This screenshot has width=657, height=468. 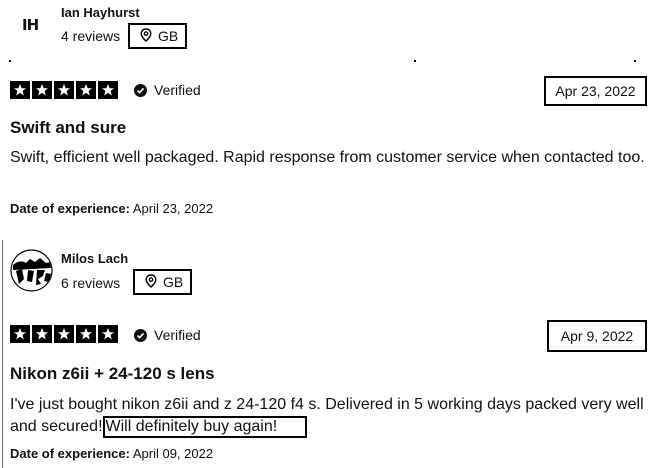 What do you see at coordinates (173, 208) in the screenshot?
I see `experience-date: April 23, 2022` at bounding box center [173, 208].